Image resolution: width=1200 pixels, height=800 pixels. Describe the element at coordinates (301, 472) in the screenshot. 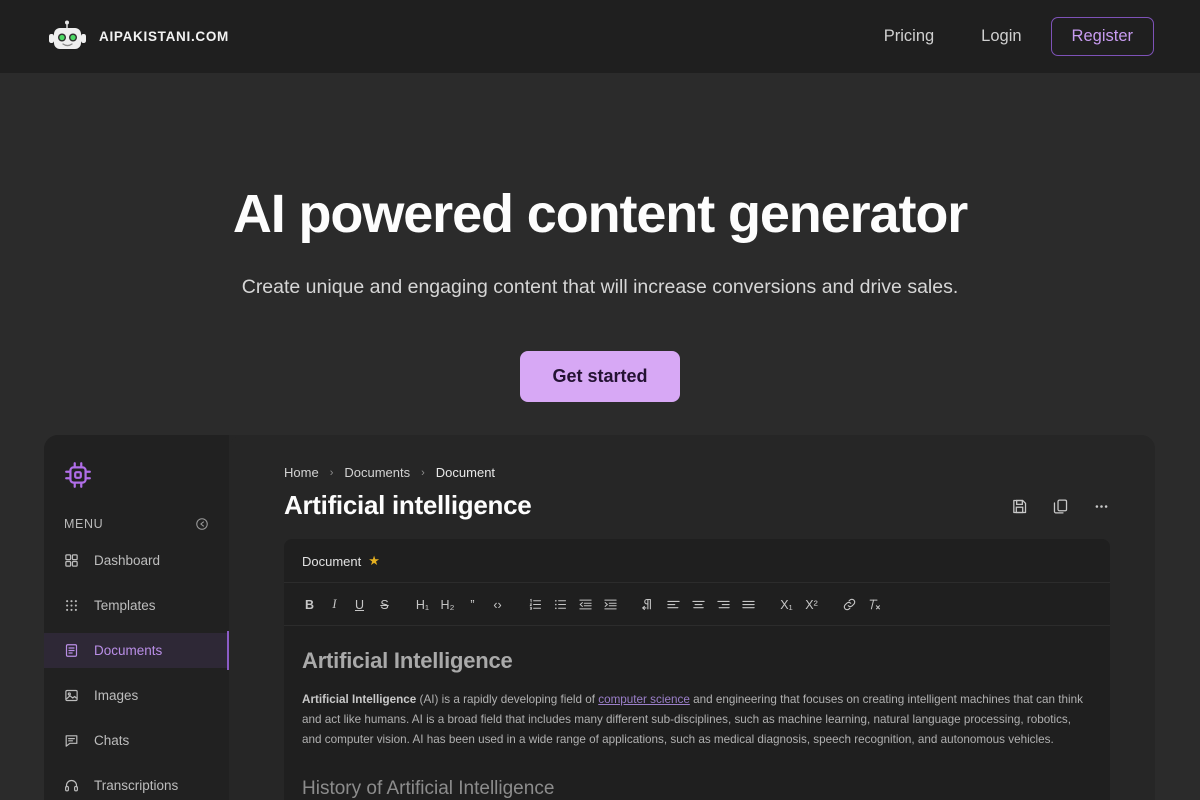

I see `breadcrumb-item-home: Home` at that location.